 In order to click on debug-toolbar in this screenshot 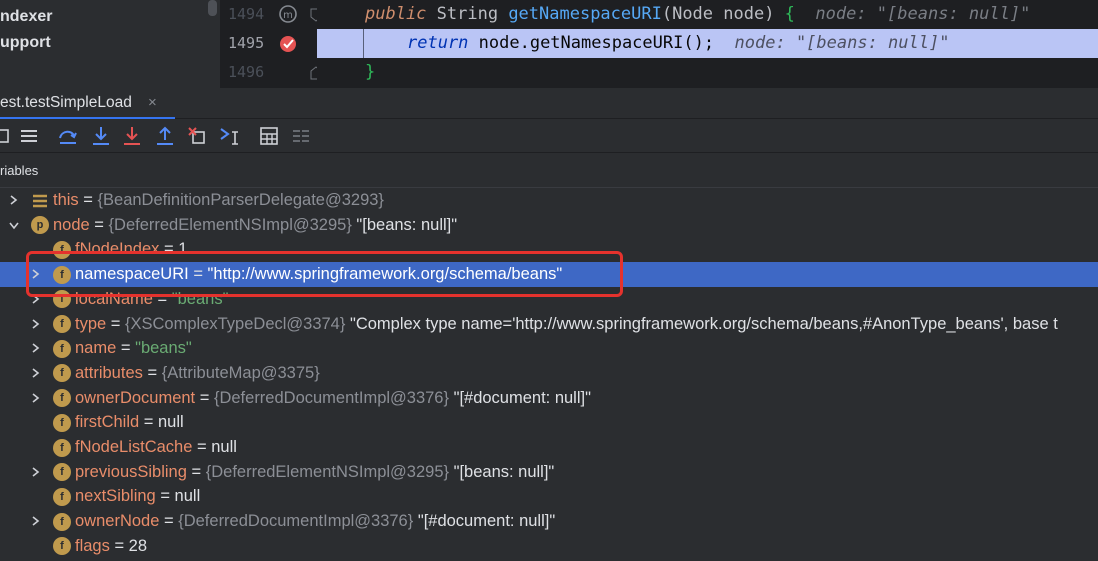, I will do `click(549, 136)`.